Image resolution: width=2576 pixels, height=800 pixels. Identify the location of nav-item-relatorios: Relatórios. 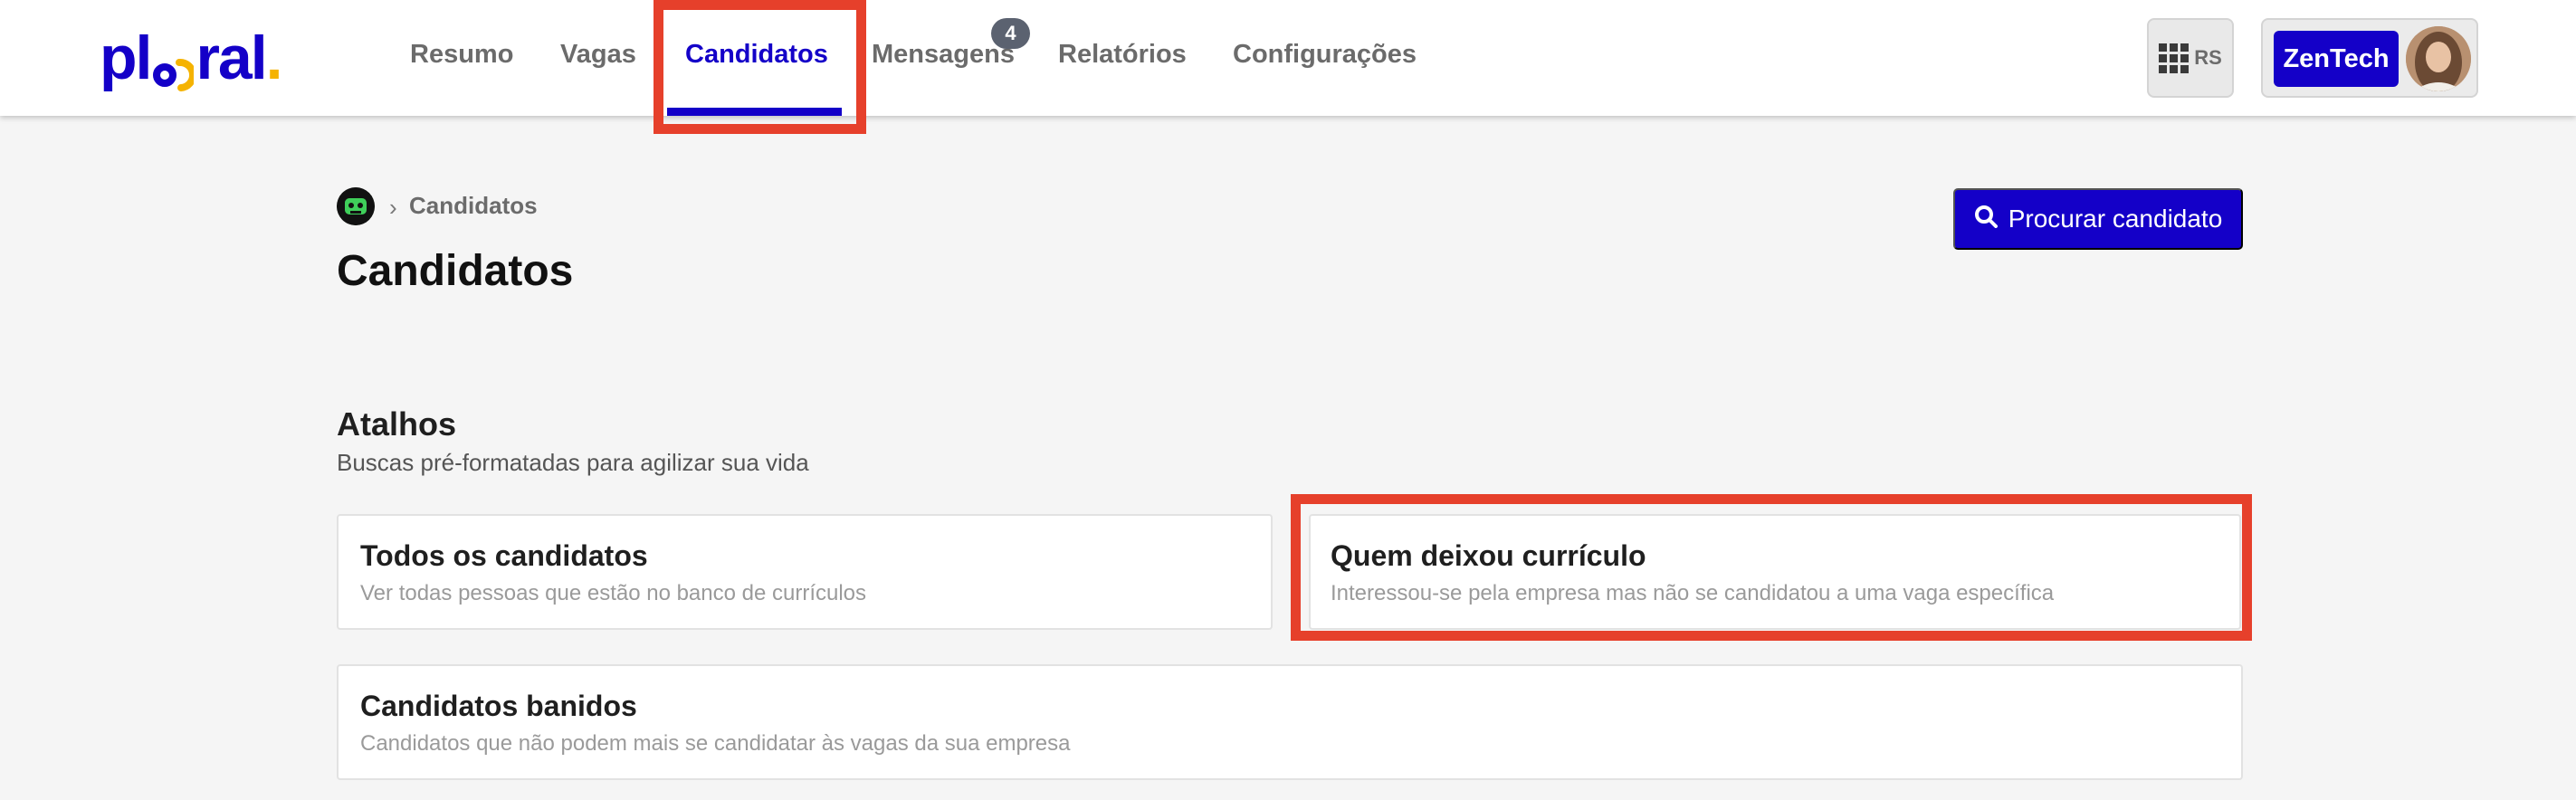
(1122, 55).